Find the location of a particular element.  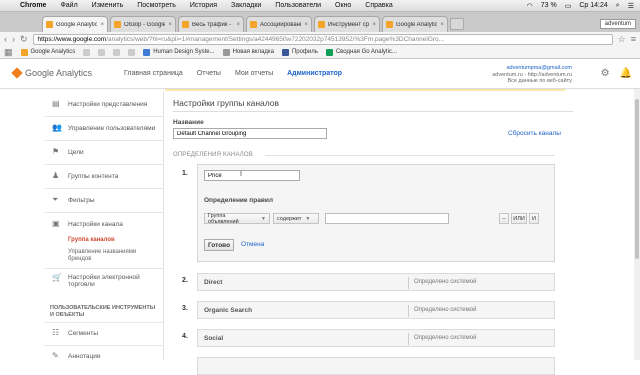

sidebar-item-goals: ⚑ Цели is located at coordinates (68, 152).